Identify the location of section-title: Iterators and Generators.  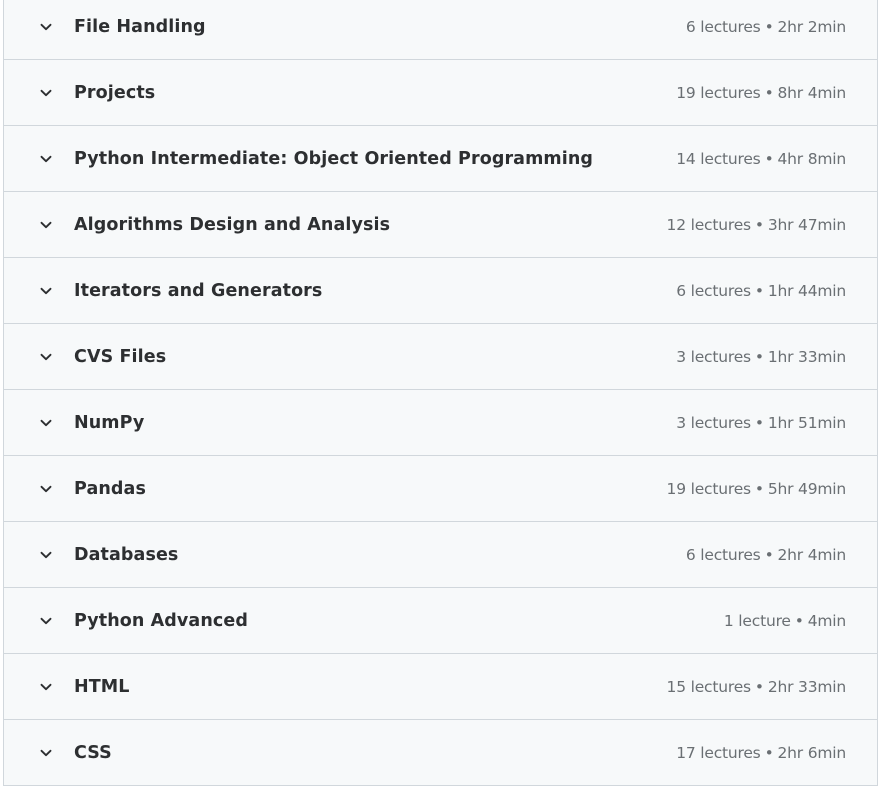
(198, 290).